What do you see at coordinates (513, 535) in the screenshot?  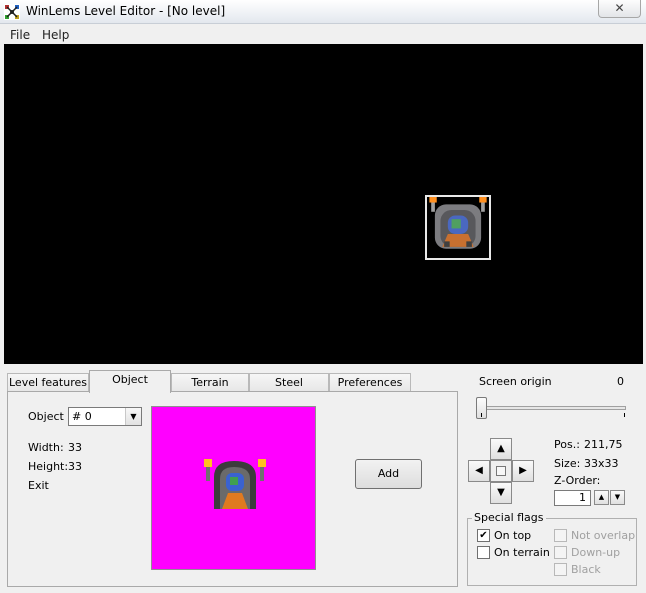 I see `on-top-label: On top` at bounding box center [513, 535].